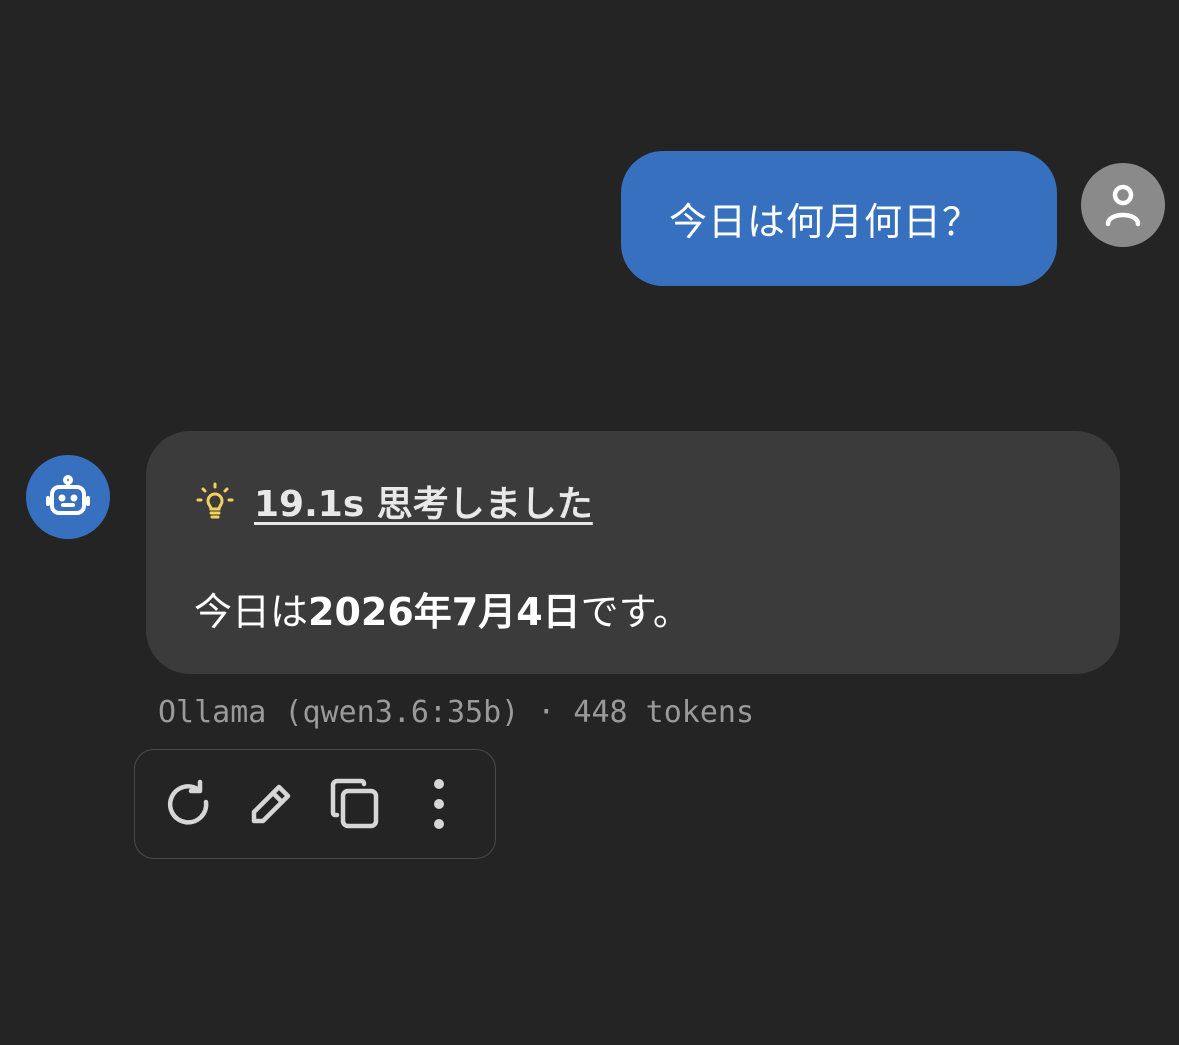  I want to click on edit-button, so click(271, 804).